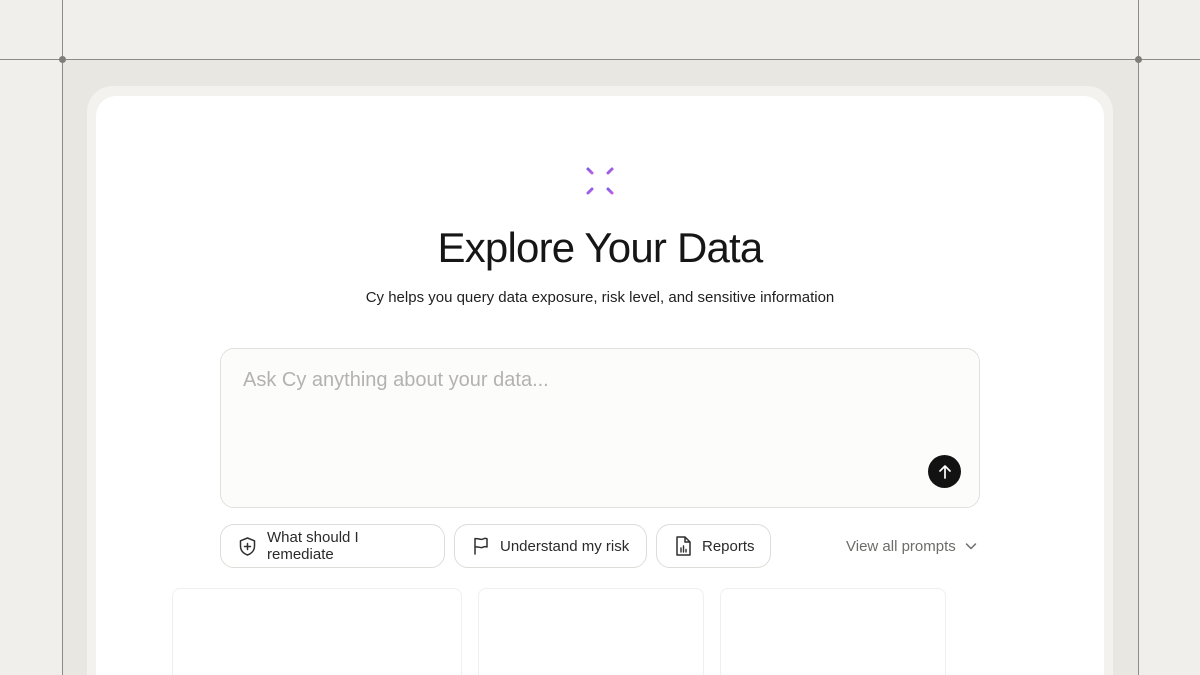  Describe the element at coordinates (1138, 337) in the screenshot. I see `guide-line-right` at that location.